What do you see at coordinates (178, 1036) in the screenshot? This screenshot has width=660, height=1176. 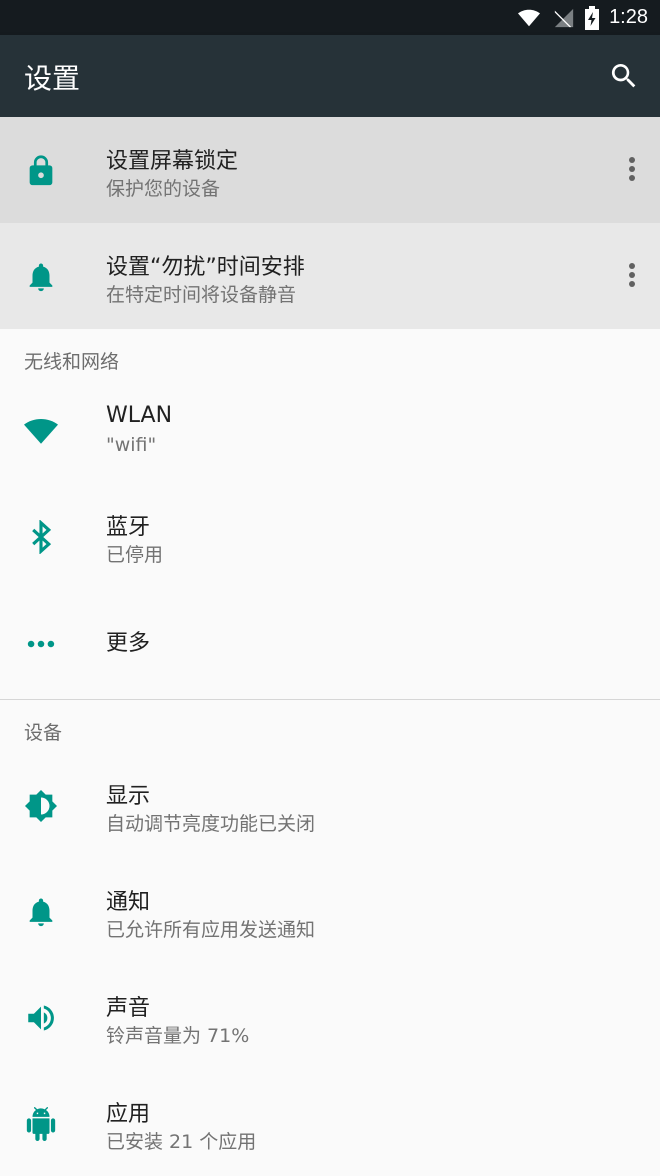 I see `setting-subtitle: 铃声音量为 71%` at bounding box center [178, 1036].